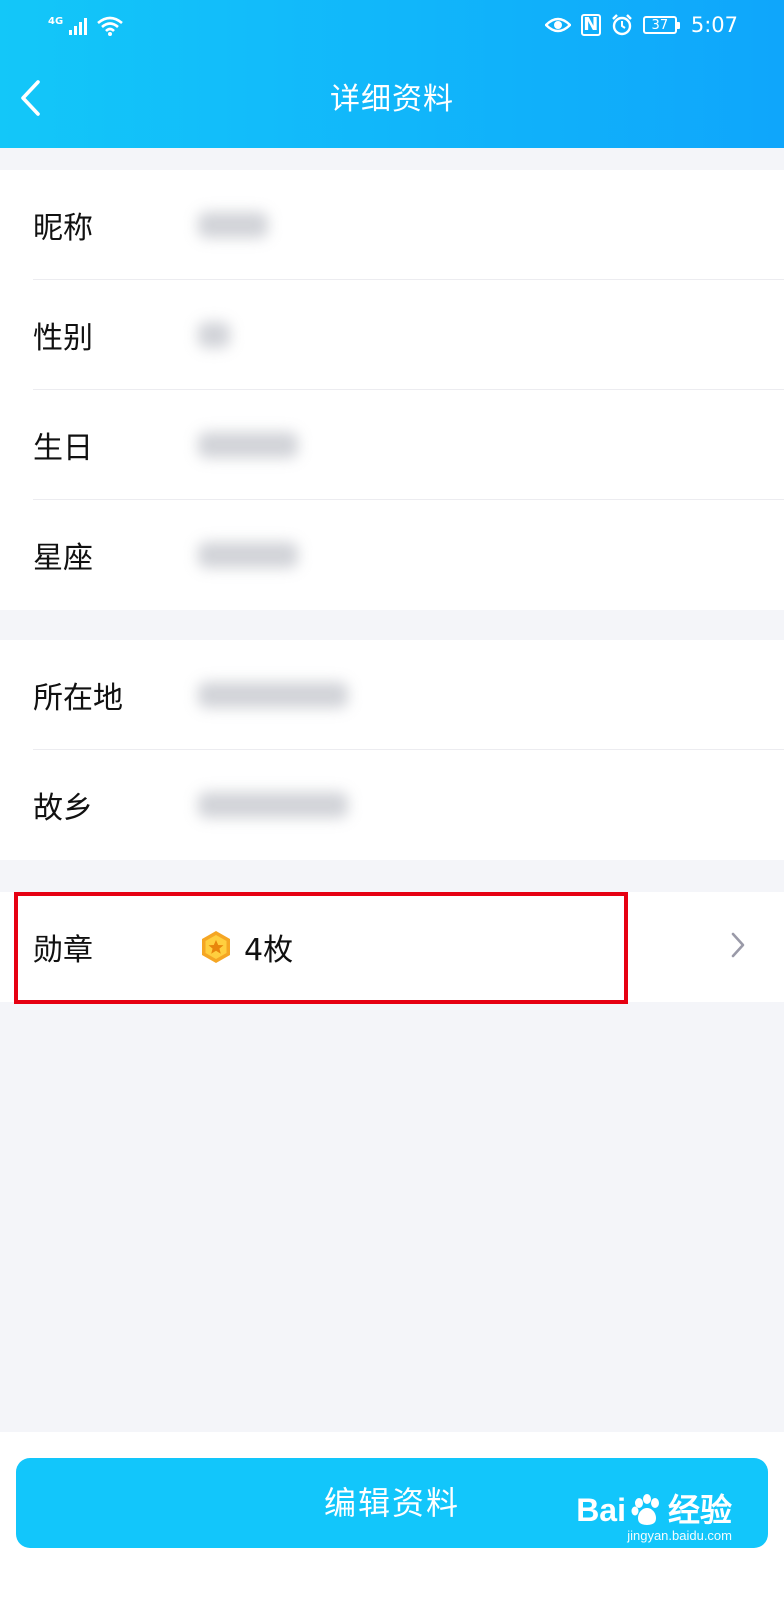 This screenshot has width=784, height=1600. Describe the element at coordinates (78, 698) in the screenshot. I see `location-label: 所在地` at that location.